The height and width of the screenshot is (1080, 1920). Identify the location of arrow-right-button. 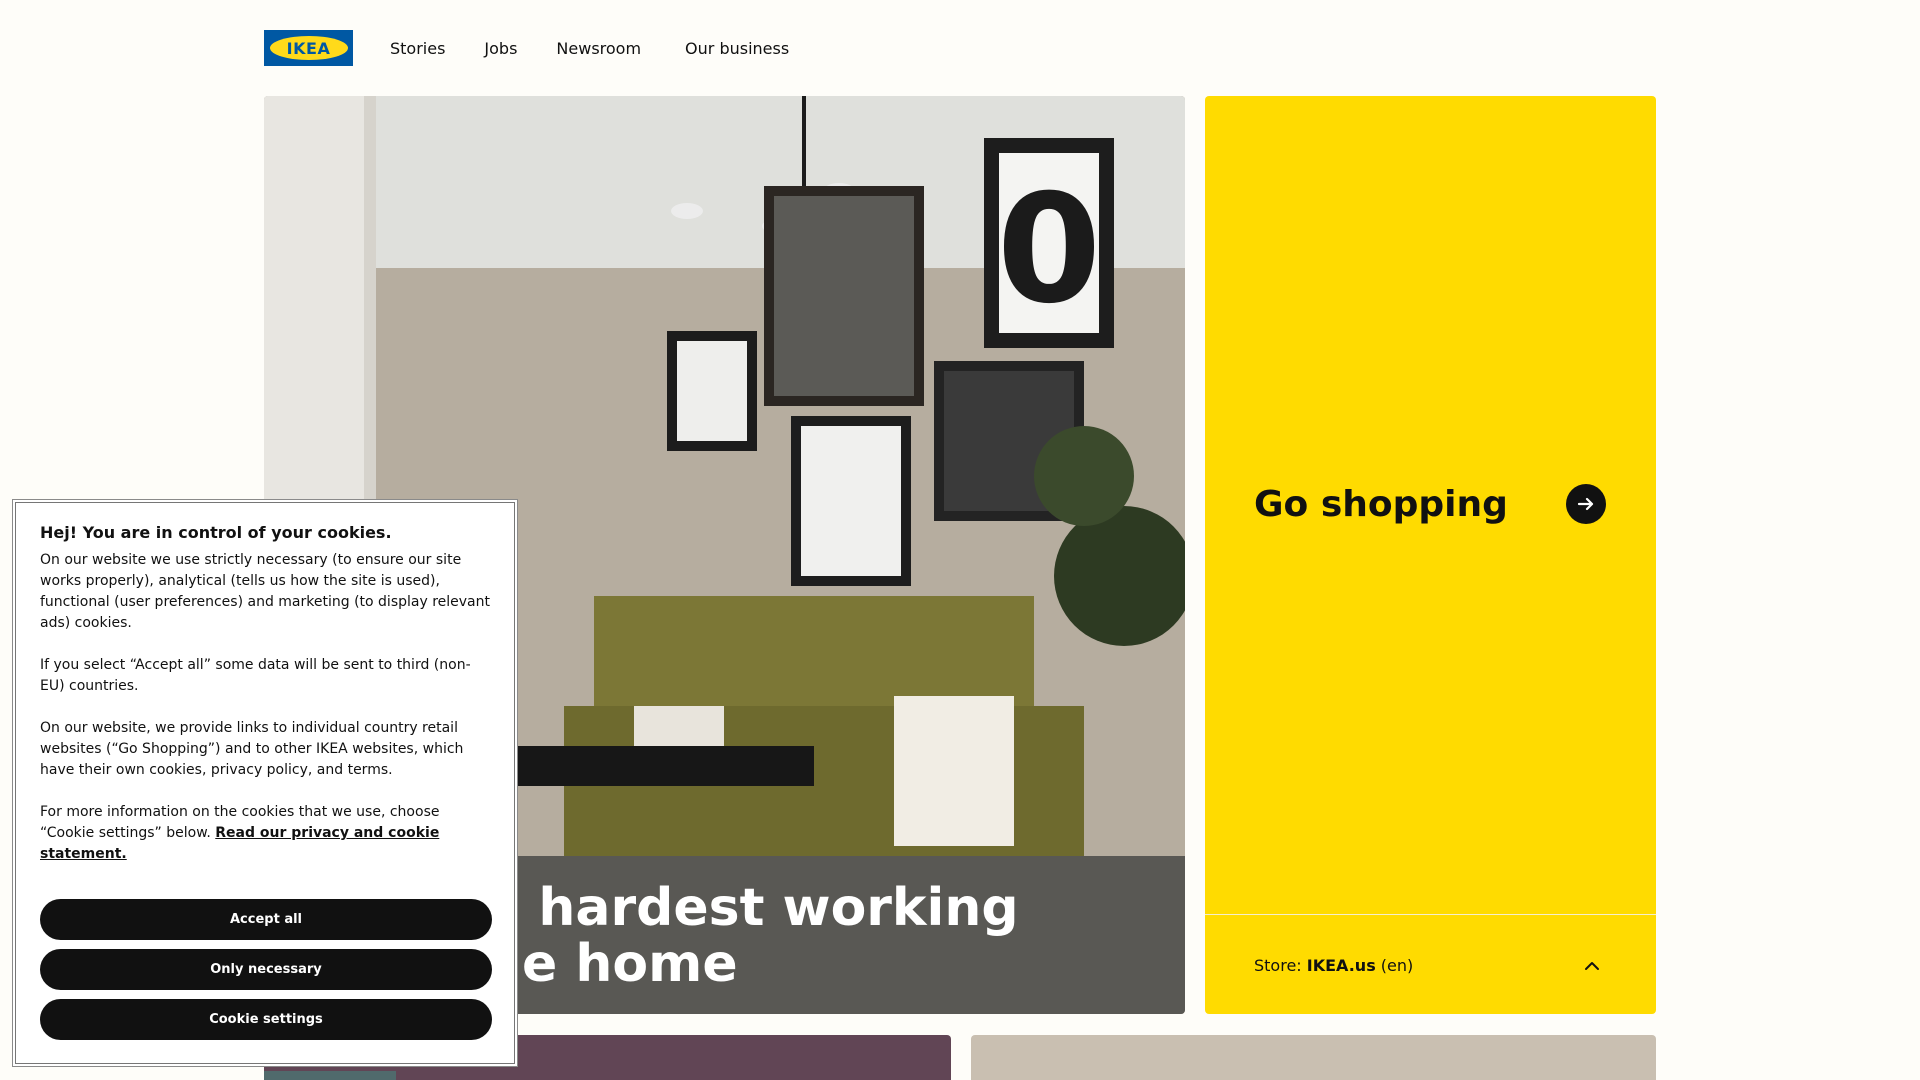
(1586, 504).